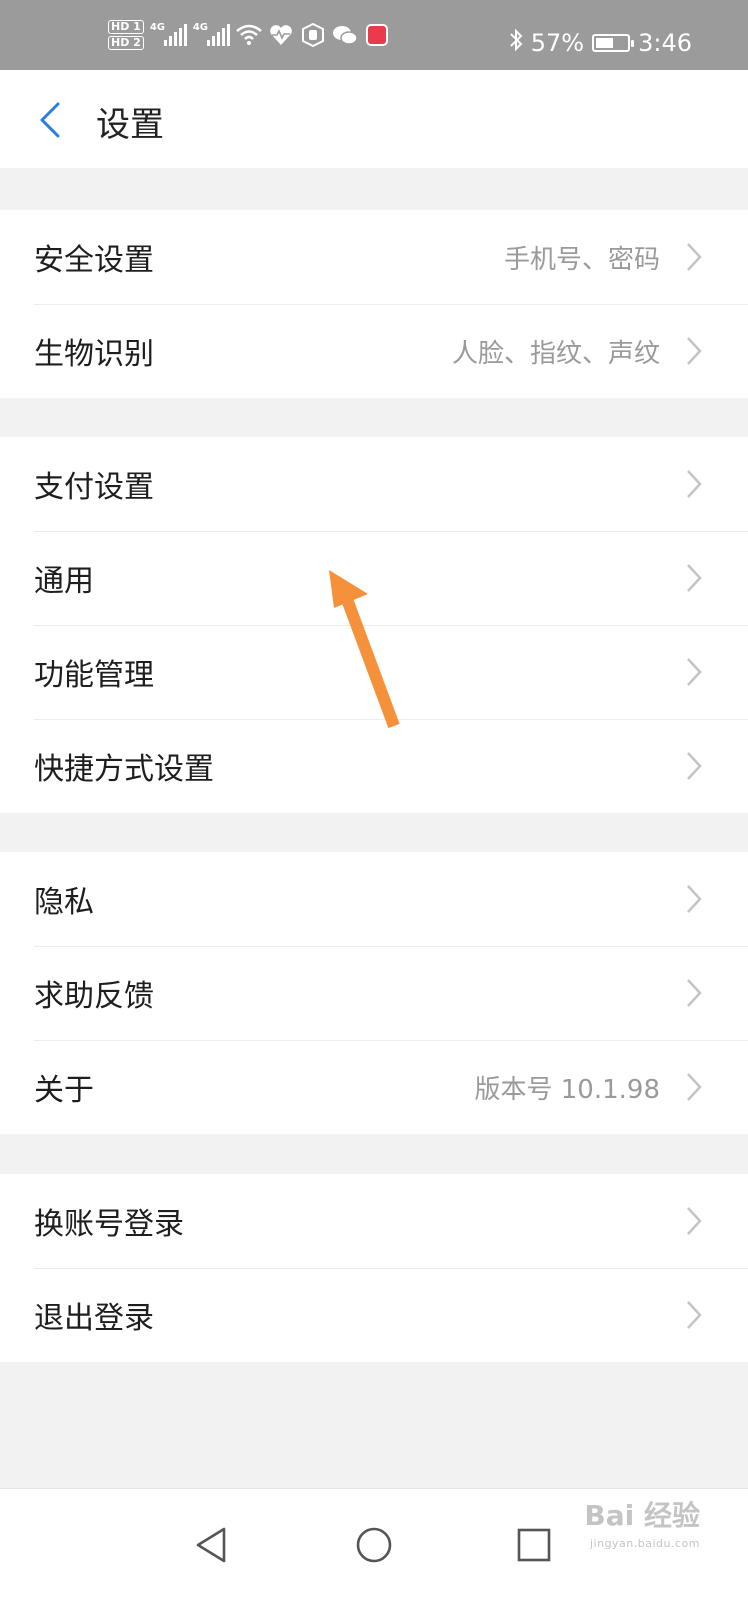 This screenshot has width=748, height=1600. What do you see at coordinates (516, 43) in the screenshot?
I see `bluetooth-icon` at bounding box center [516, 43].